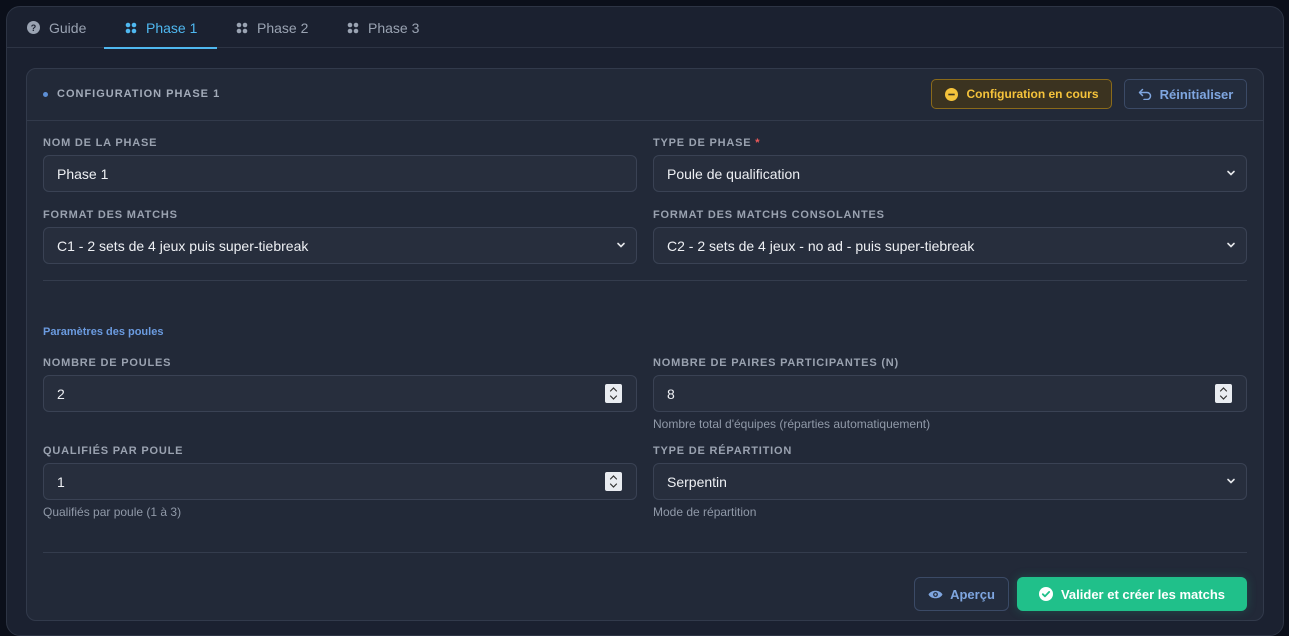 This screenshot has height=636, width=1289. What do you see at coordinates (734, 173) in the screenshot?
I see `phase-type-value: Poule de qualification` at bounding box center [734, 173].